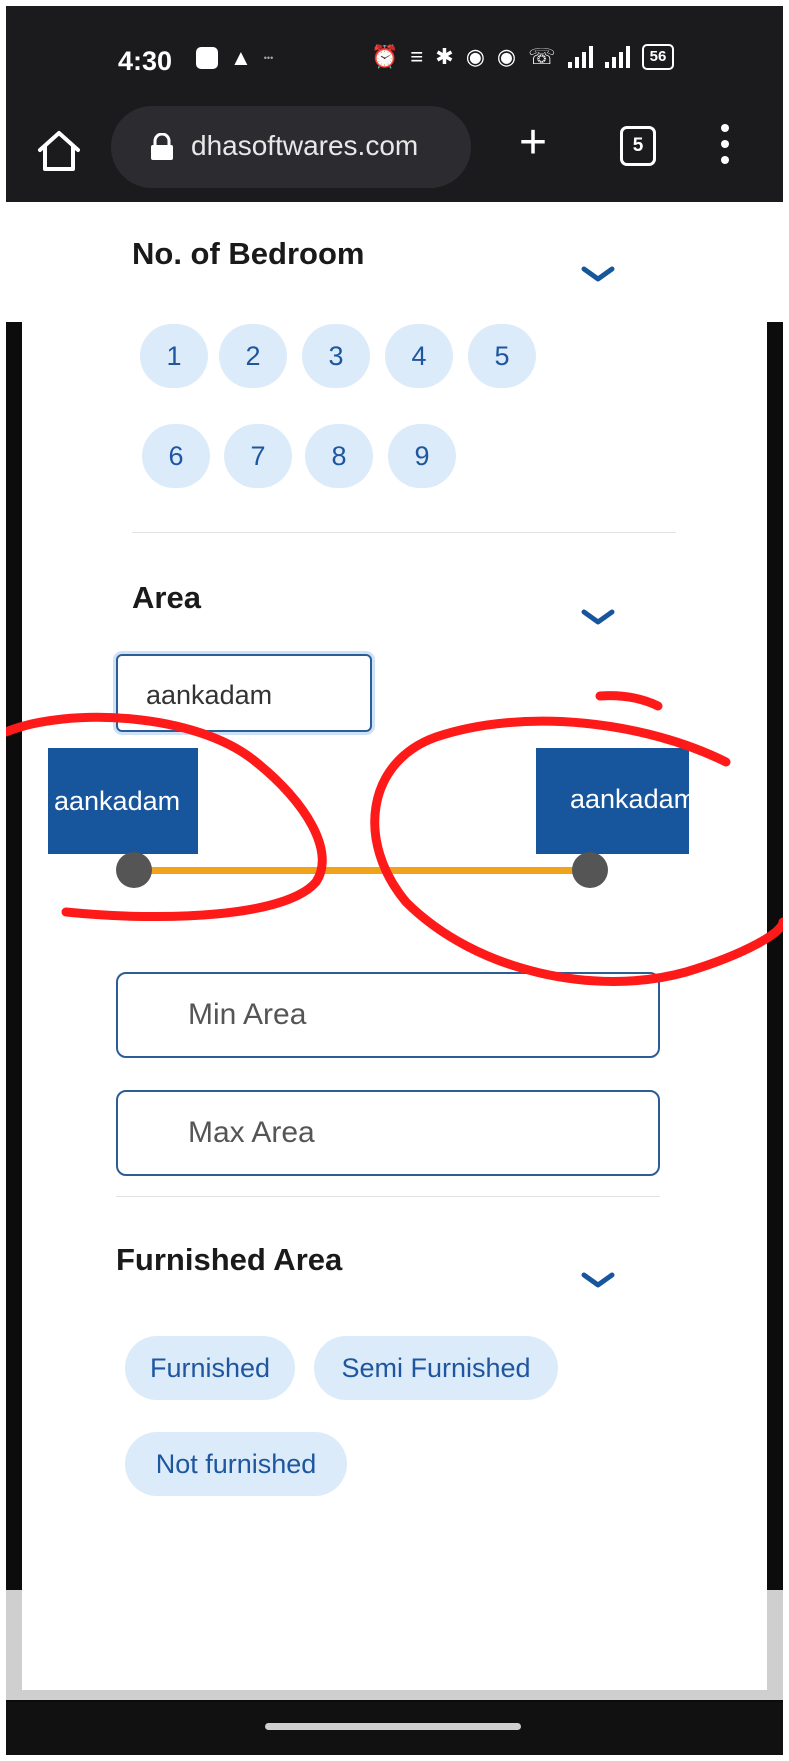 This screenshot has width=789, height=1761. I want to click on battery-icon: 56, so click(658, 57).